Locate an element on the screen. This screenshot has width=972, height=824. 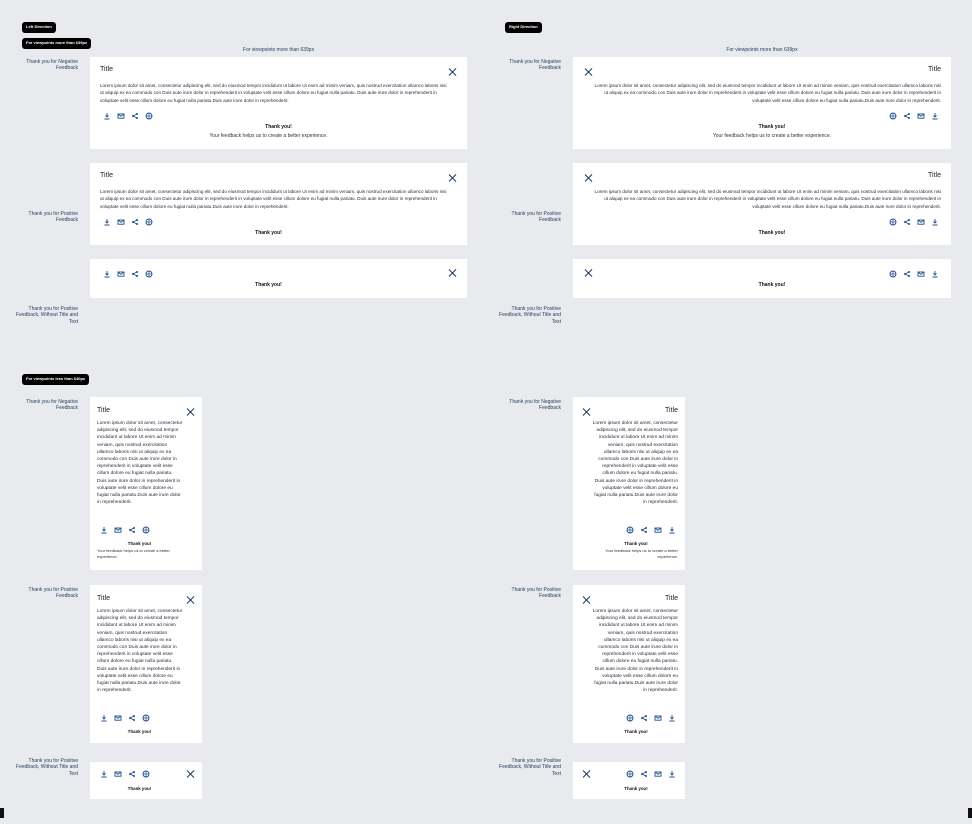
small-viewport-tag: For viewpoints less than 640px is located at coordinates (56, 379).